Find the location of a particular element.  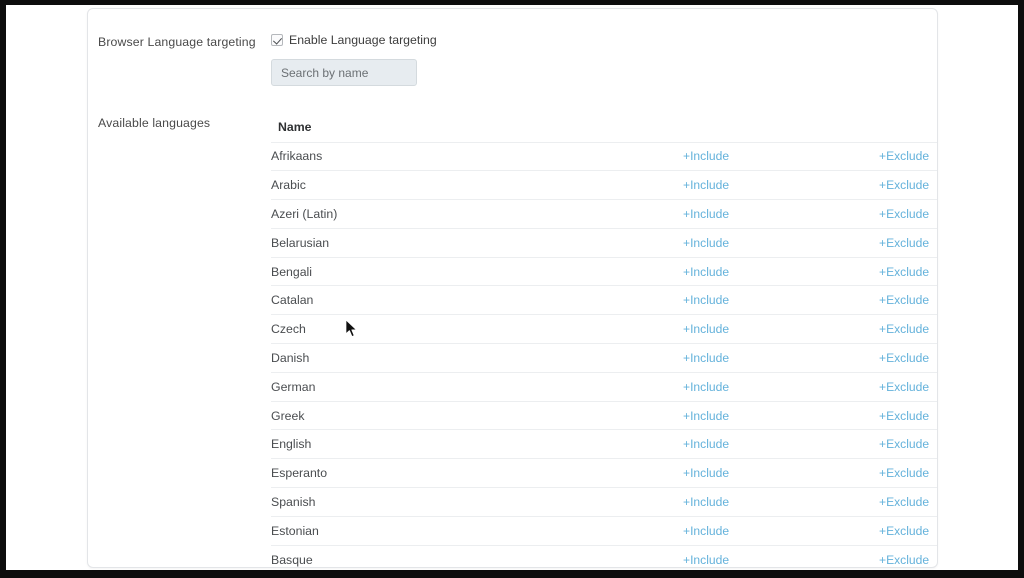

enable-language-targeting-row: Enable Language targeting is located at coordinates (354, 40).